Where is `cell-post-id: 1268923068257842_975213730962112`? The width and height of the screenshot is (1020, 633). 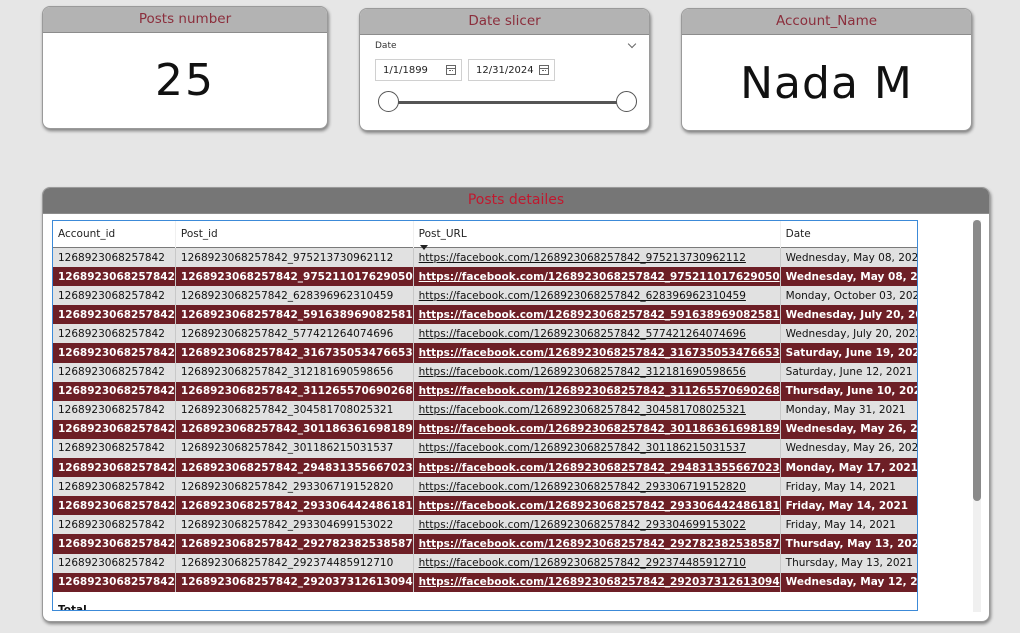 cell-post-id: 1268923068257842_975213730962112 is located at coordinates (294, 257).